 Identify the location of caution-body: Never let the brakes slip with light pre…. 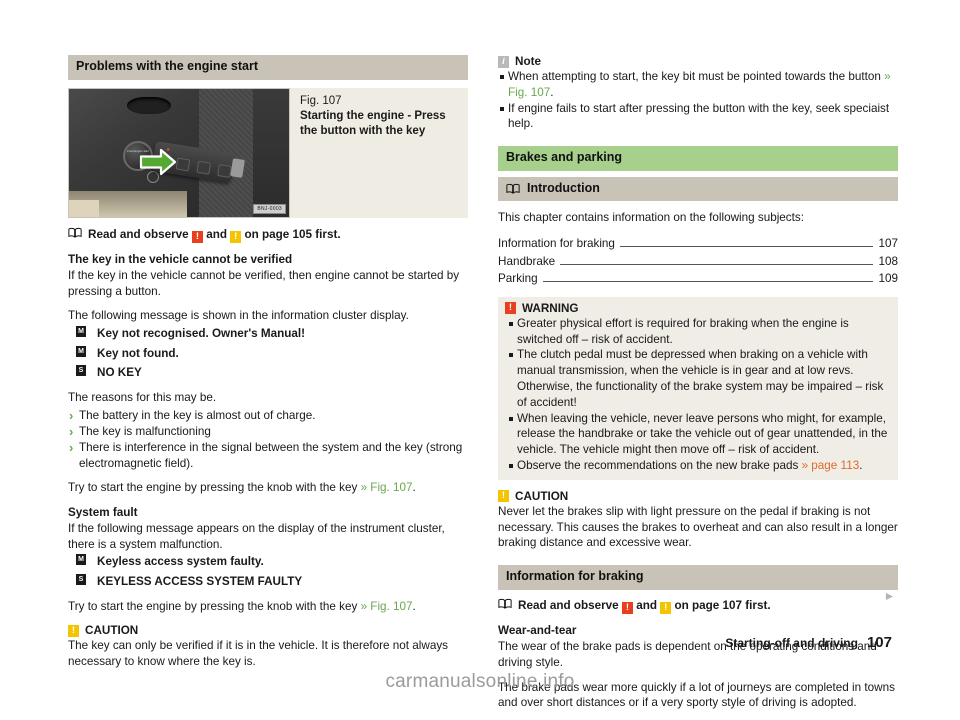
(698, 527).